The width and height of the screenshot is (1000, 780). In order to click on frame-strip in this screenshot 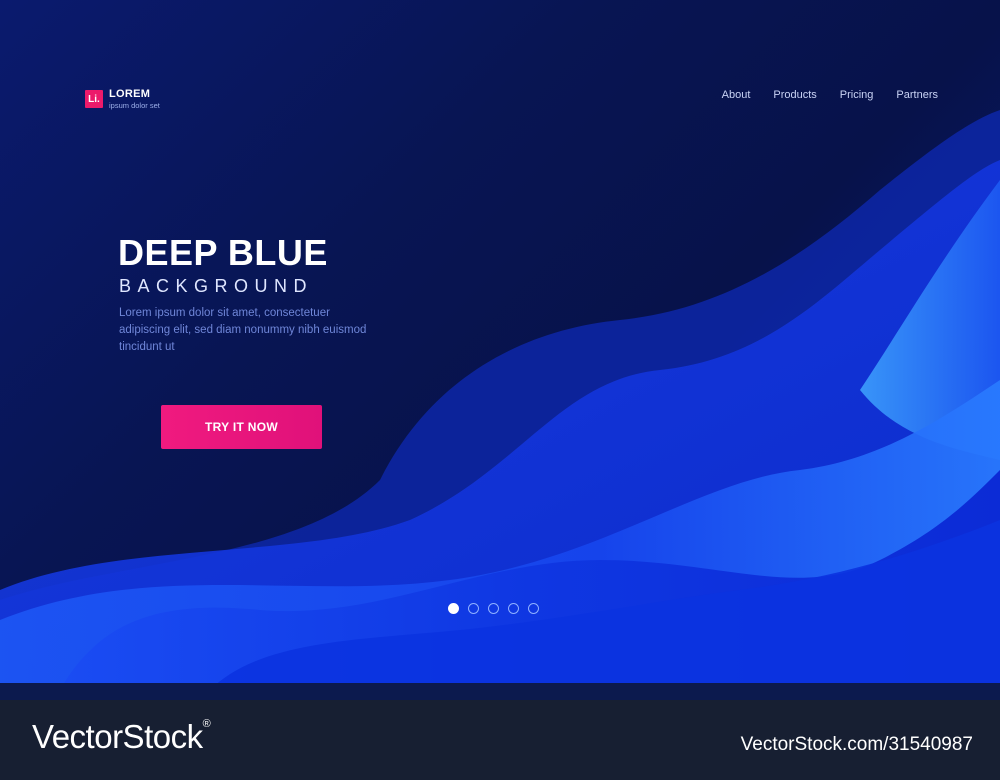, I will do `click(500, 691)`.